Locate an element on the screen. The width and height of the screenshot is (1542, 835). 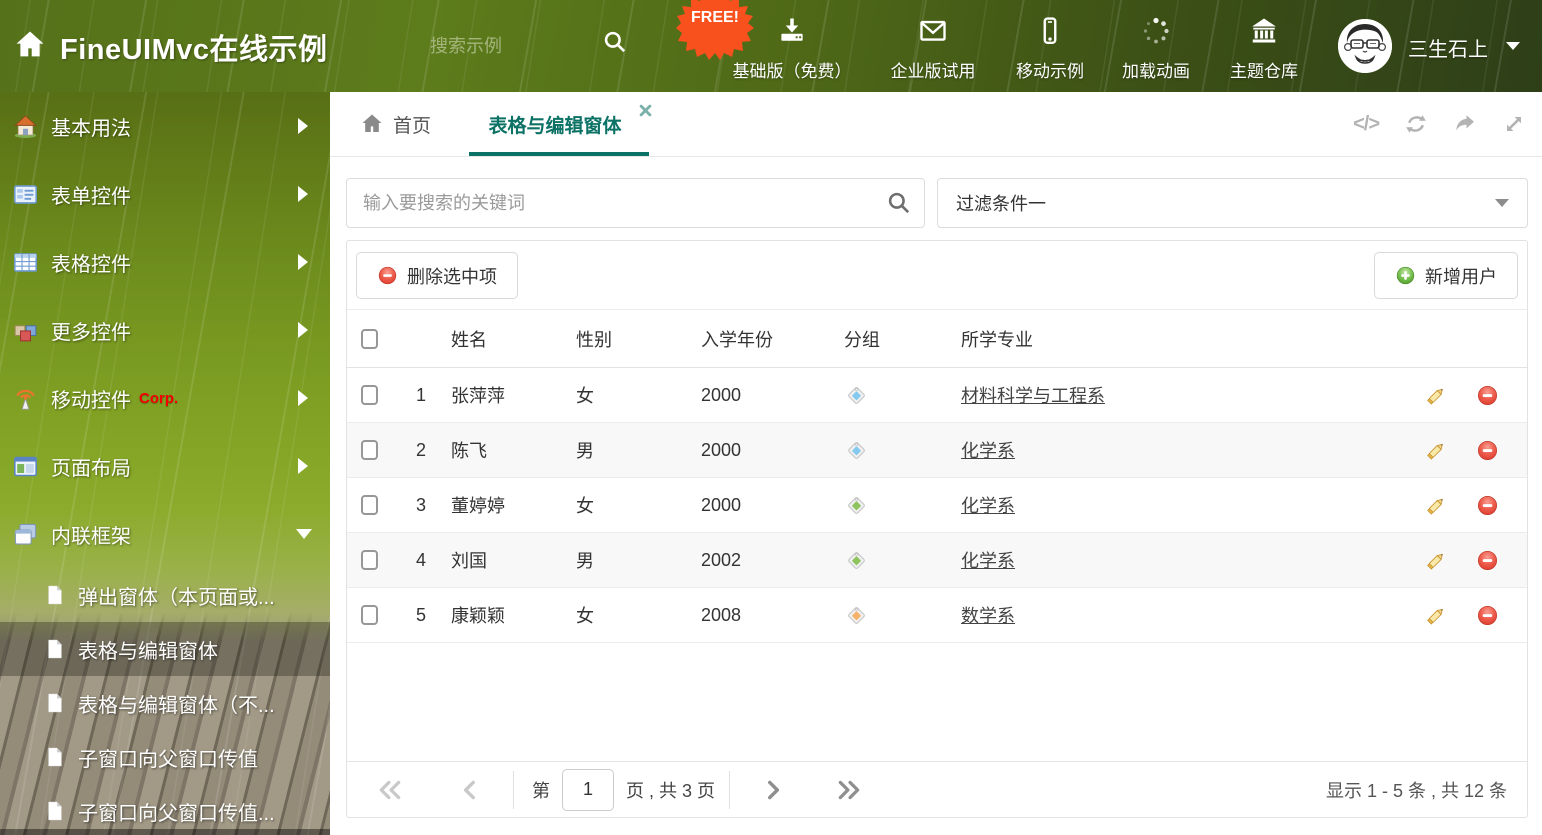
nav-loading-animation: 加载动画 is located at coordinates (1156, 49).